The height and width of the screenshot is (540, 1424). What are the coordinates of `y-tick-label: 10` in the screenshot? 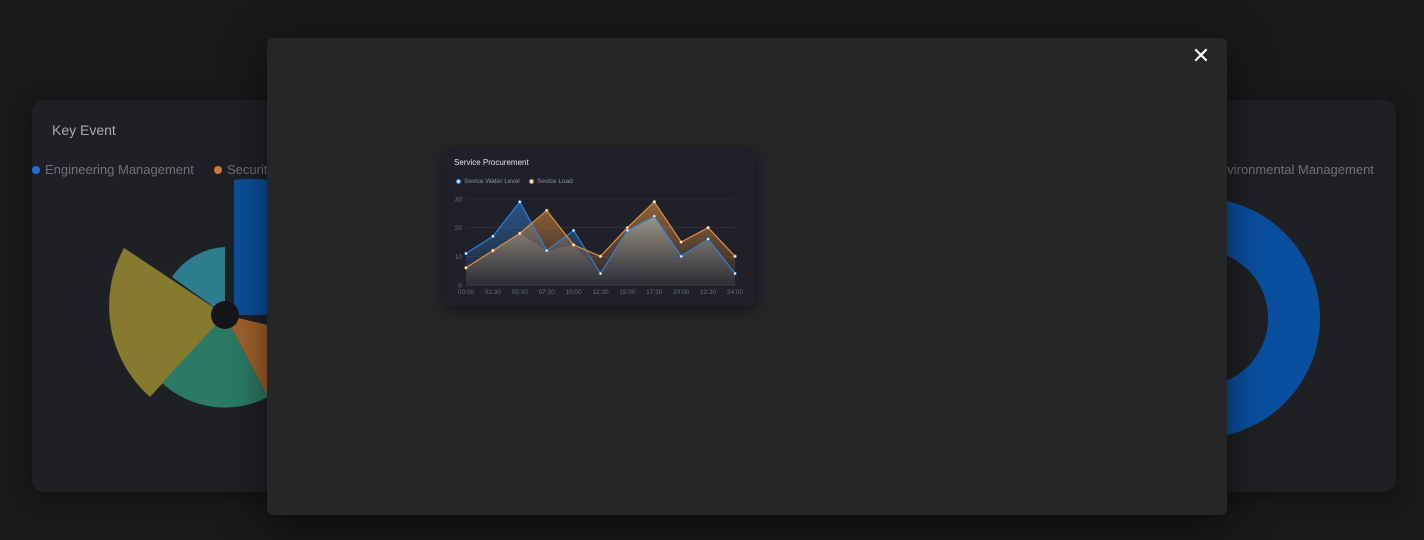 It's located at (459, 257).